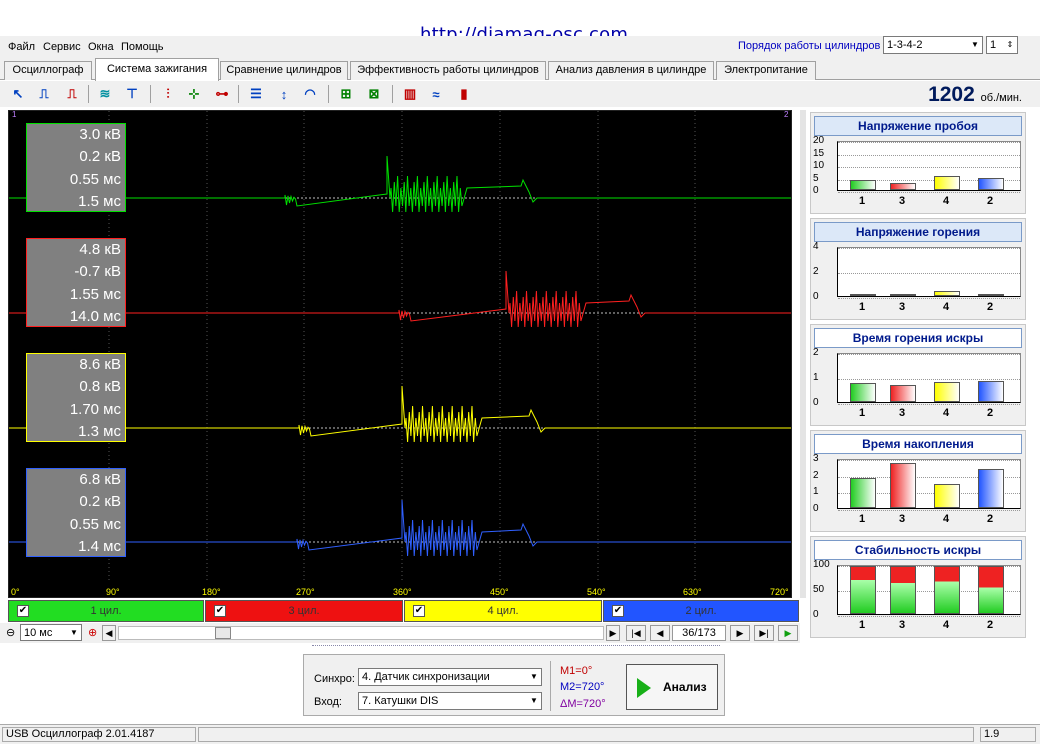 The width and height of the screenshot is (1040, 744). What do you see at coordinates (692, 592) in the screenshot?
I see `x-tick-label: 630°` at bounding box center [692, 592].